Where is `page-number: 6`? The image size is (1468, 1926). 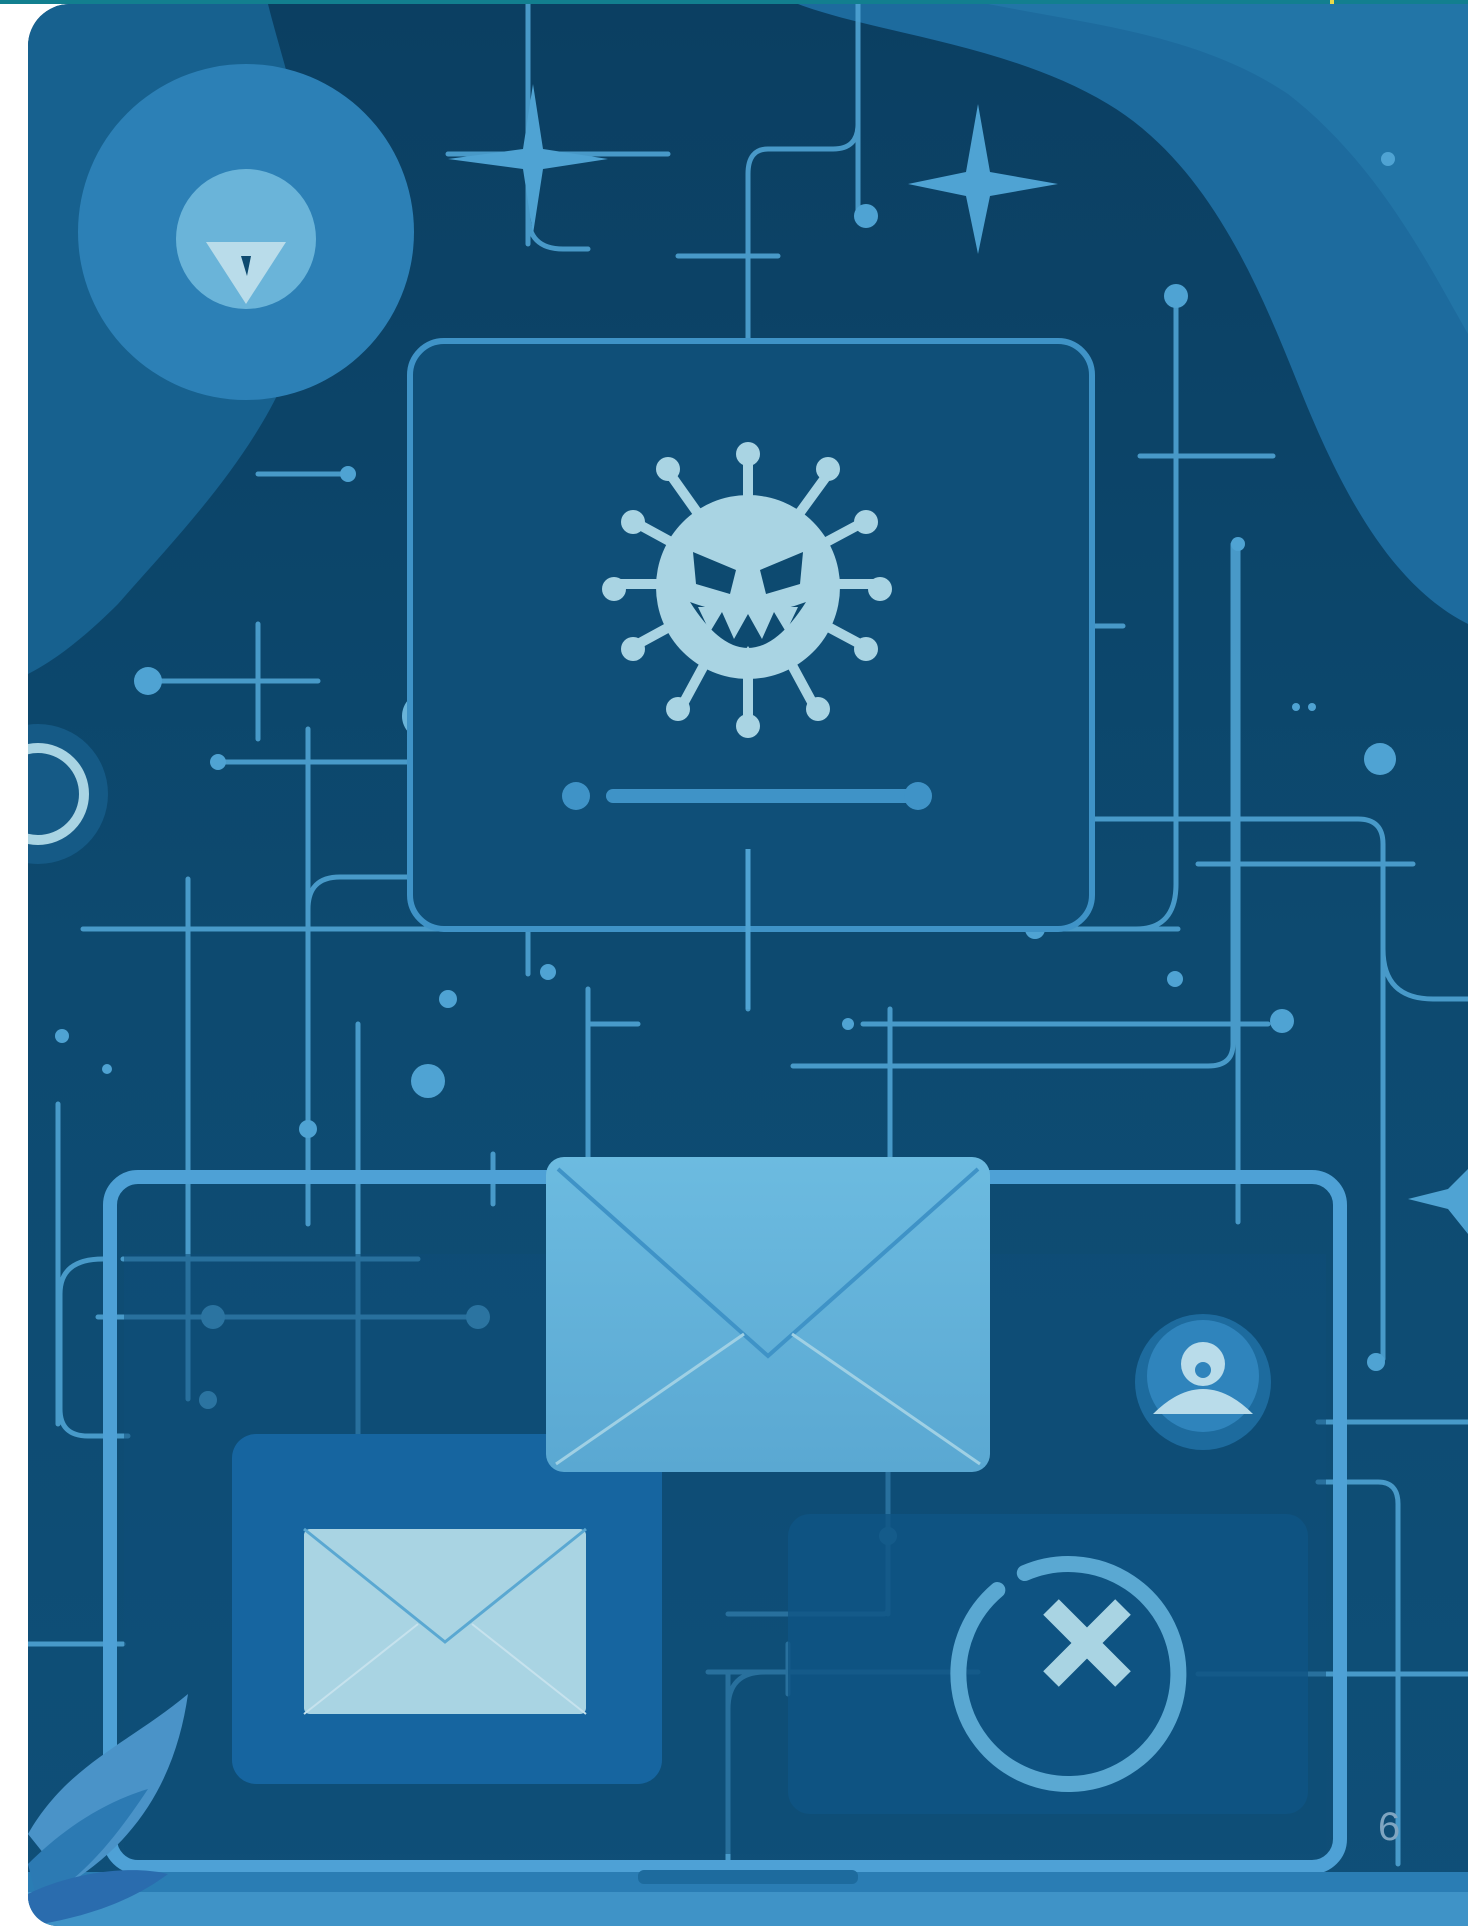
page-number: 6 is located at coordinates (1389, 1827).